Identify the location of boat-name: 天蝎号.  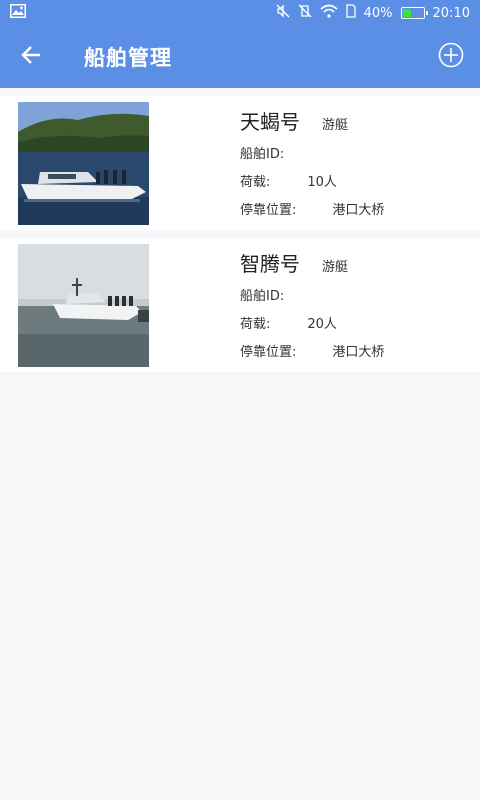
(270, 122).